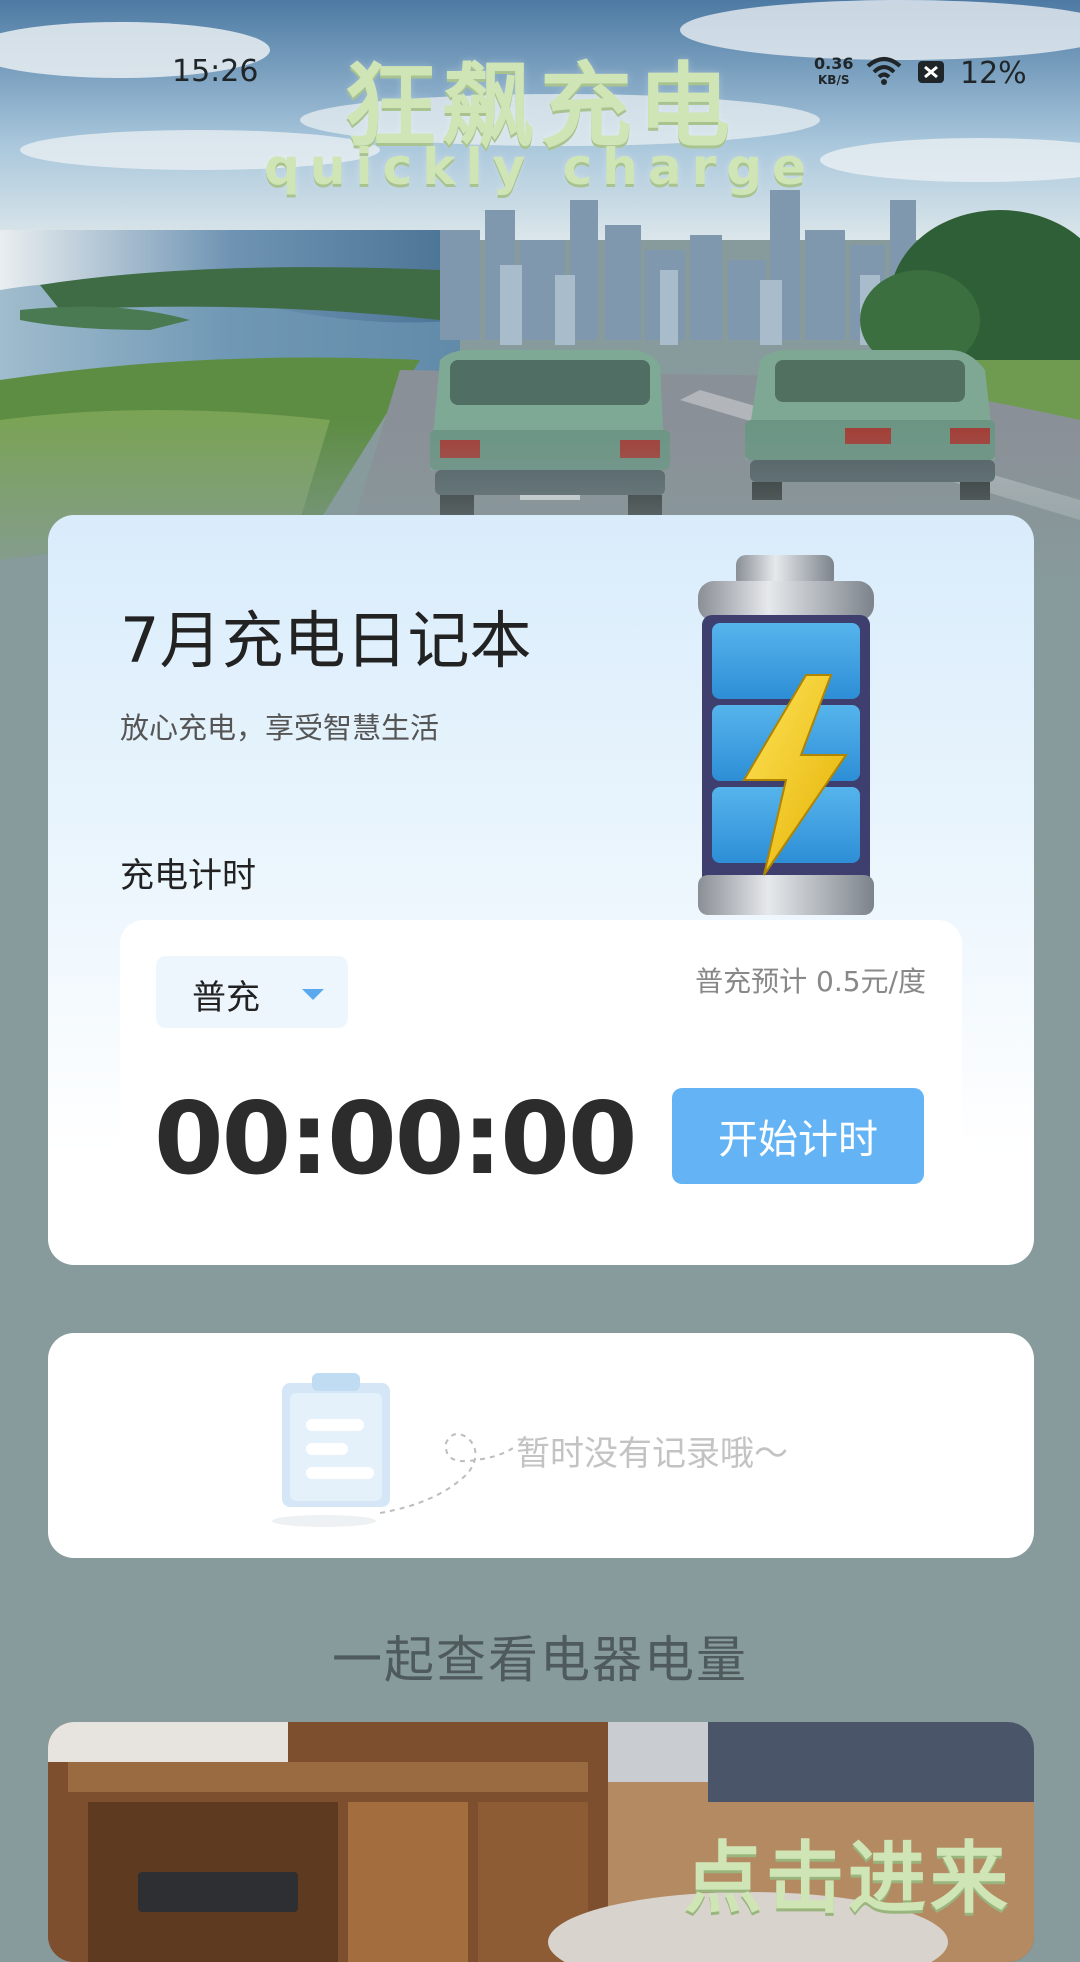 The height and width of the screenshot is (1962, 1080). I want to click on enter-label: 点击进来, so click(848, 1878).